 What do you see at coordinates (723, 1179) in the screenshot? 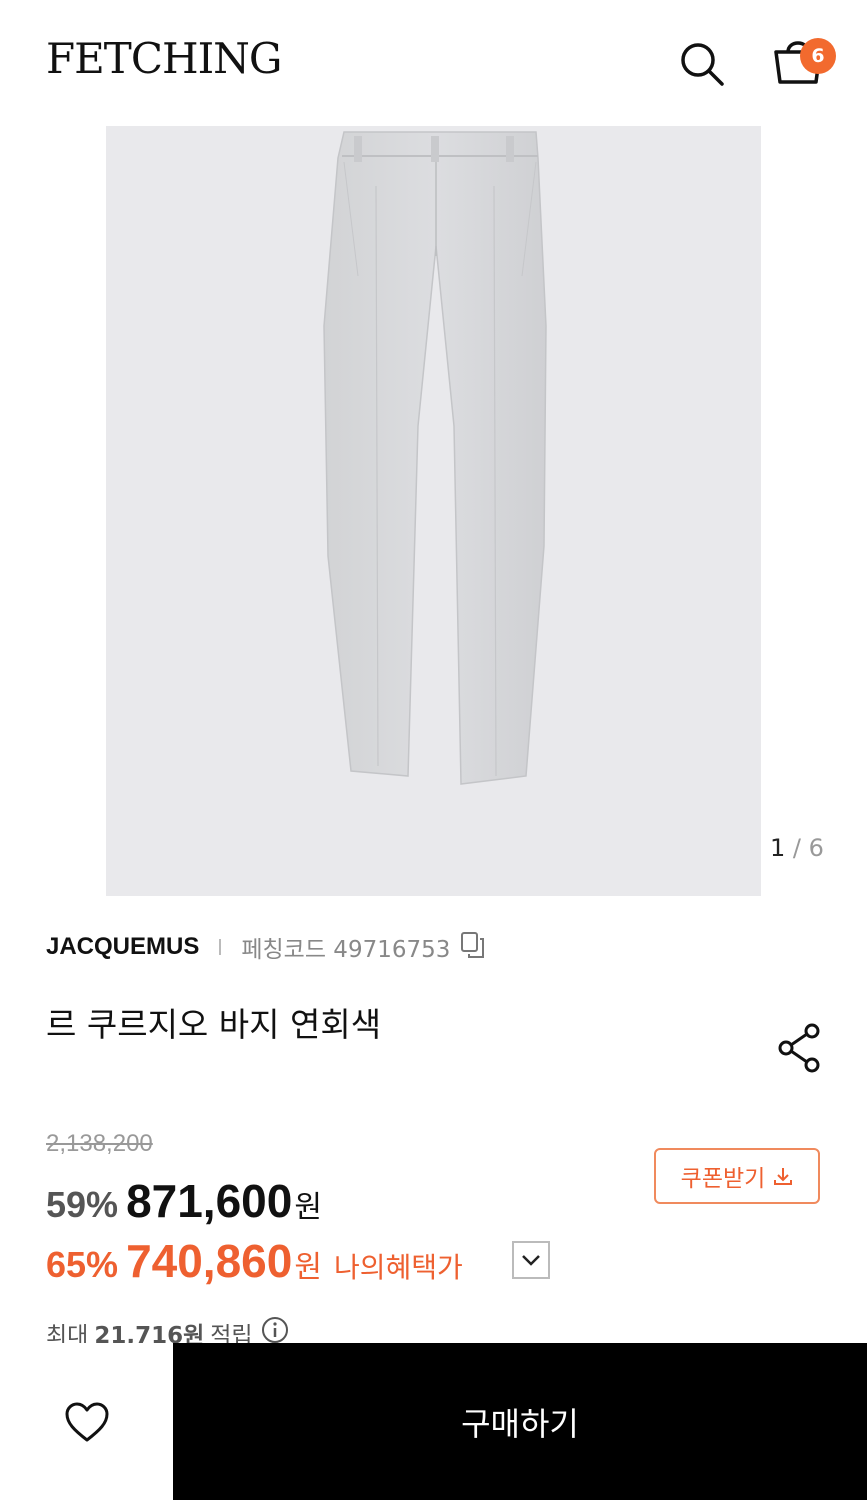
I see `coupon-button-label: 쿠폰받기` at bounding box center [723, 1179].